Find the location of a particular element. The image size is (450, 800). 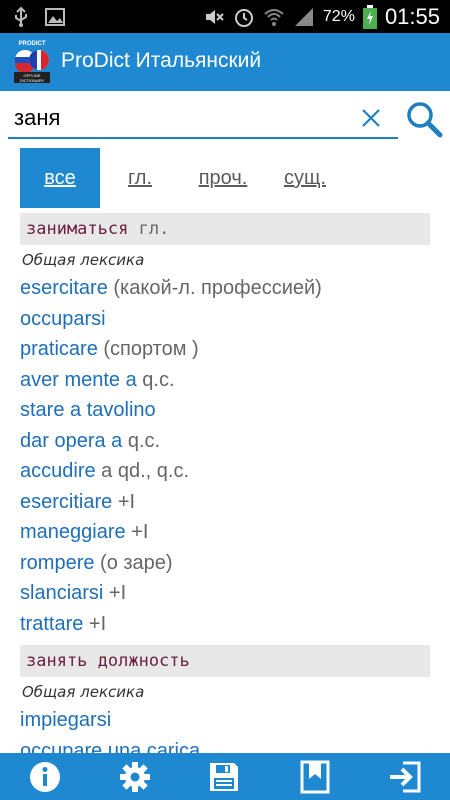

info-icon is located at coordinates (45, 777).